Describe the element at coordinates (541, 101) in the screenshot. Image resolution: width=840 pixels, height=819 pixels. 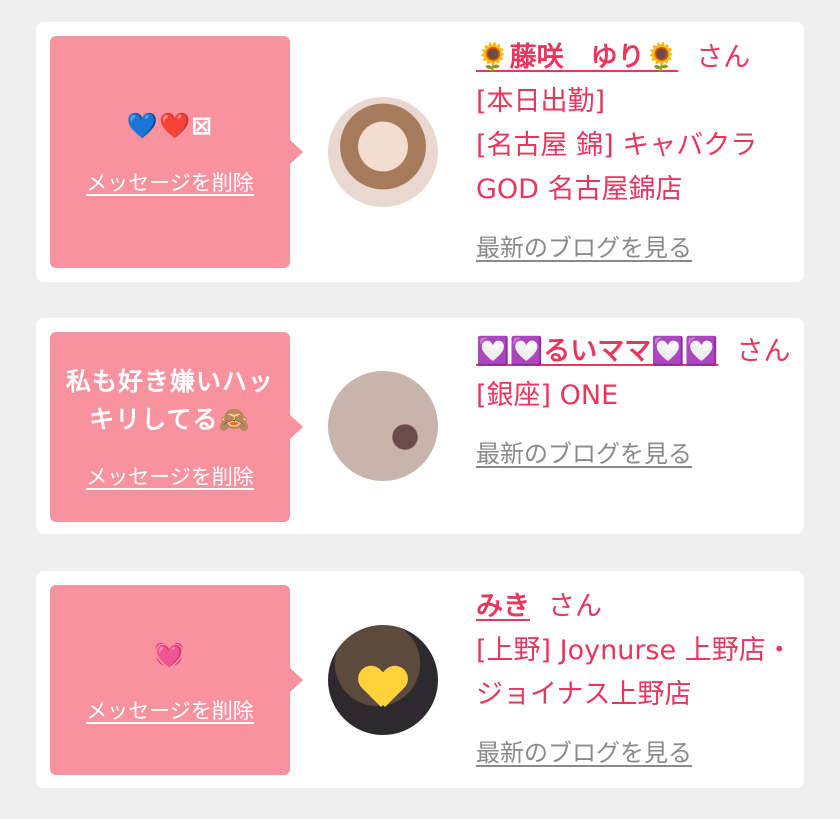
I see `work-status: [本日出勤]` at that location.